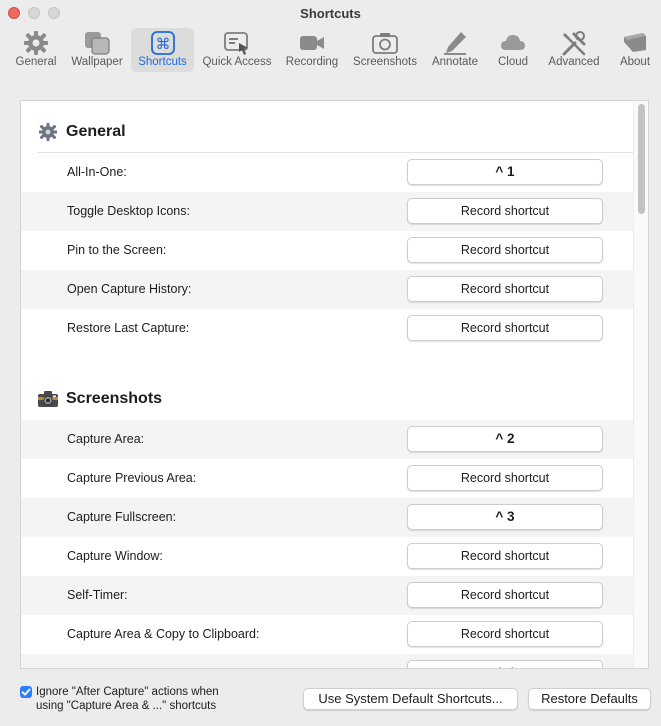  What do you see at coordinates (455, 43) in the screenshot?
I see `pencil-icon` at bounding box center [455, 43].